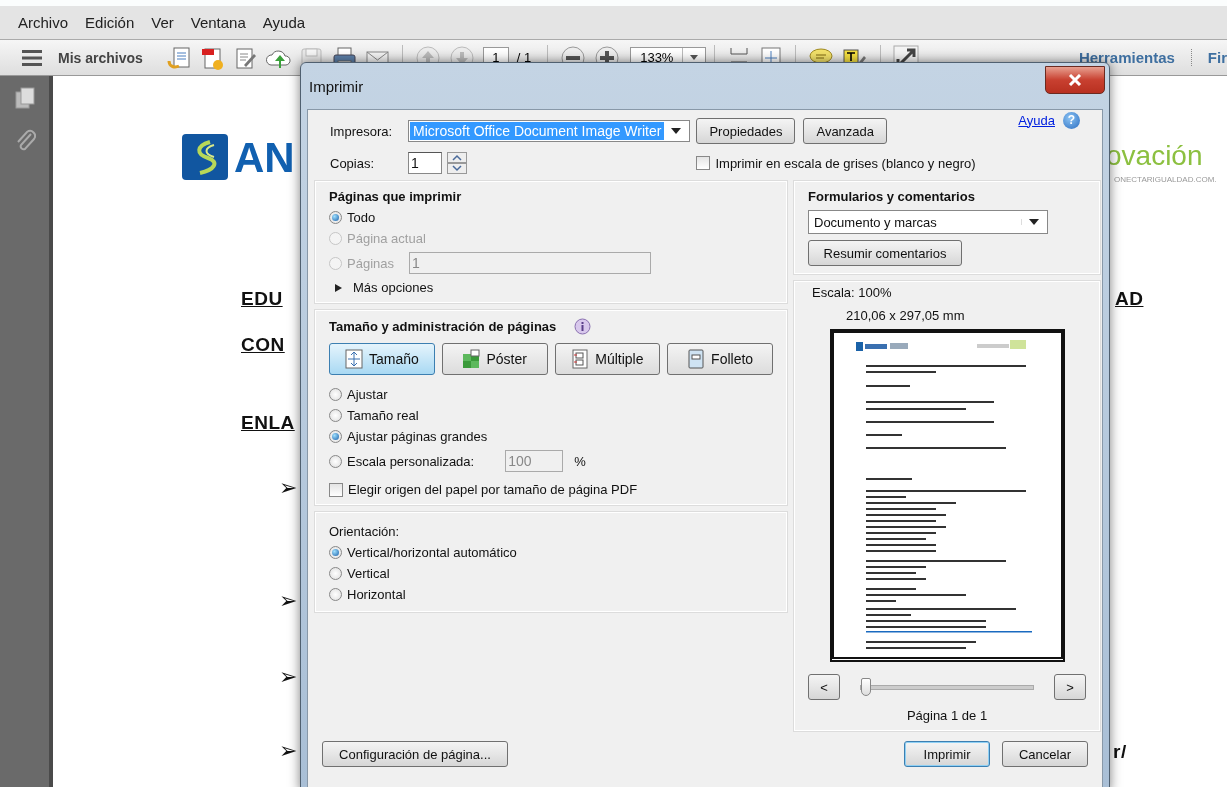 The image size is (1227, 787). Describe the element at coordinates (386, 238) in the screenshot. I see `option-label: Página actual` at that location.